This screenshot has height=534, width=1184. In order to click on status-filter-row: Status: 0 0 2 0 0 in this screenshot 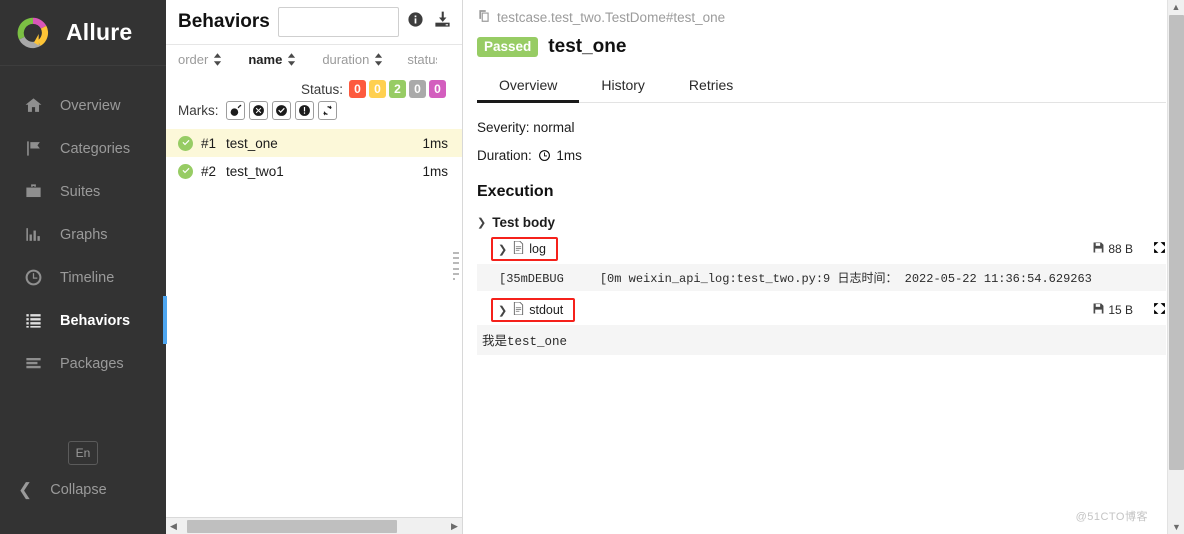, I will do `click(316, 89)`.